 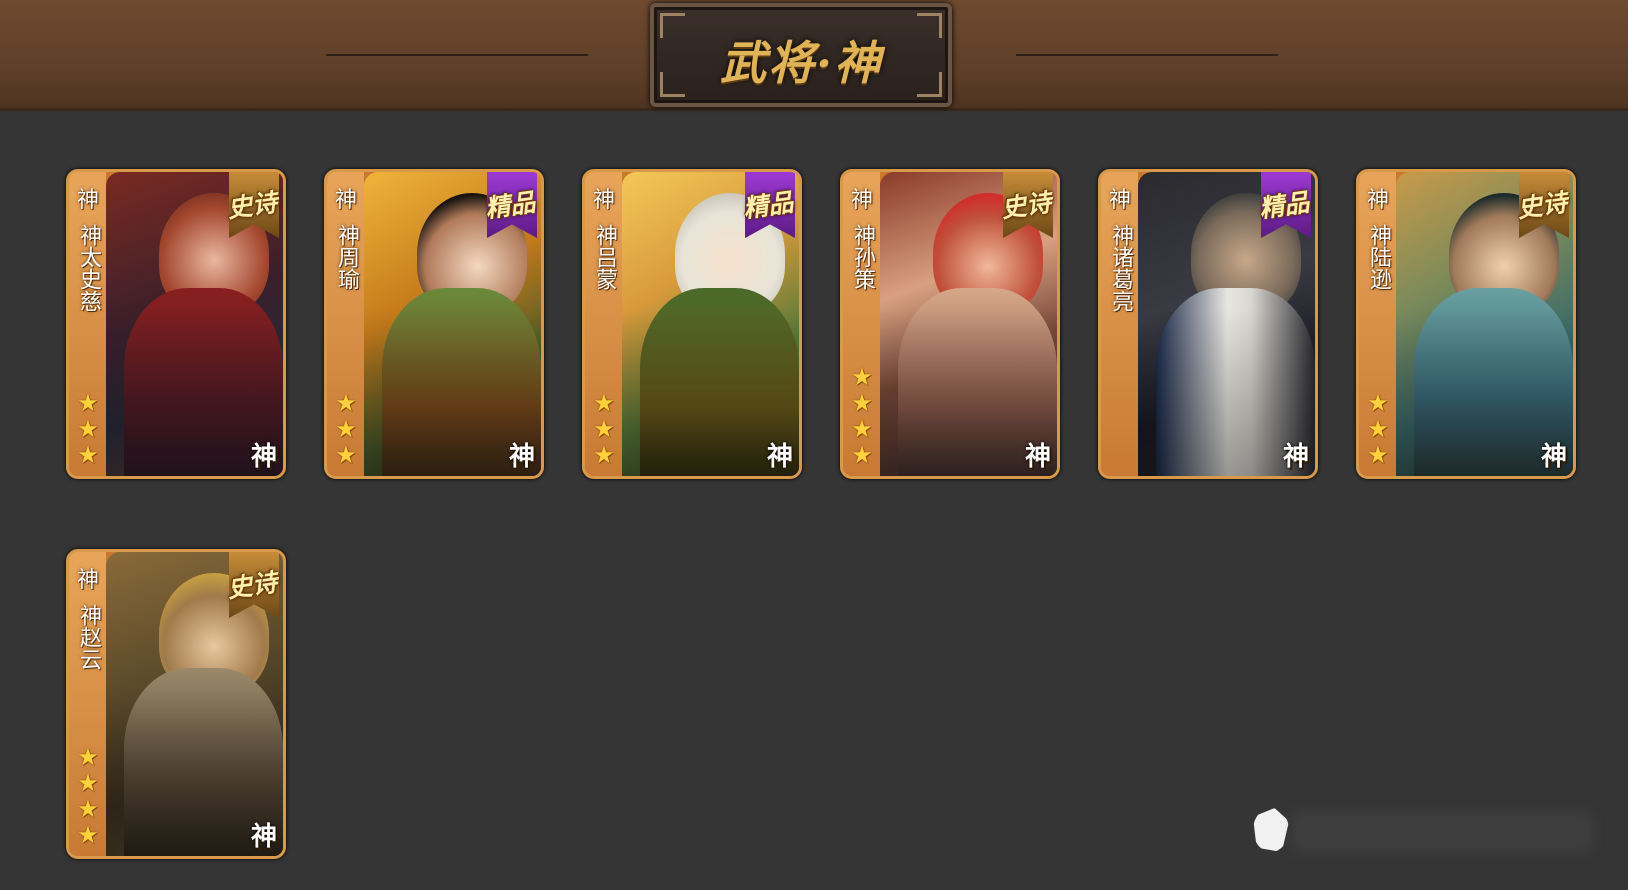 I want to click on watermark-logo-shape, so click(x=1271, y=830).